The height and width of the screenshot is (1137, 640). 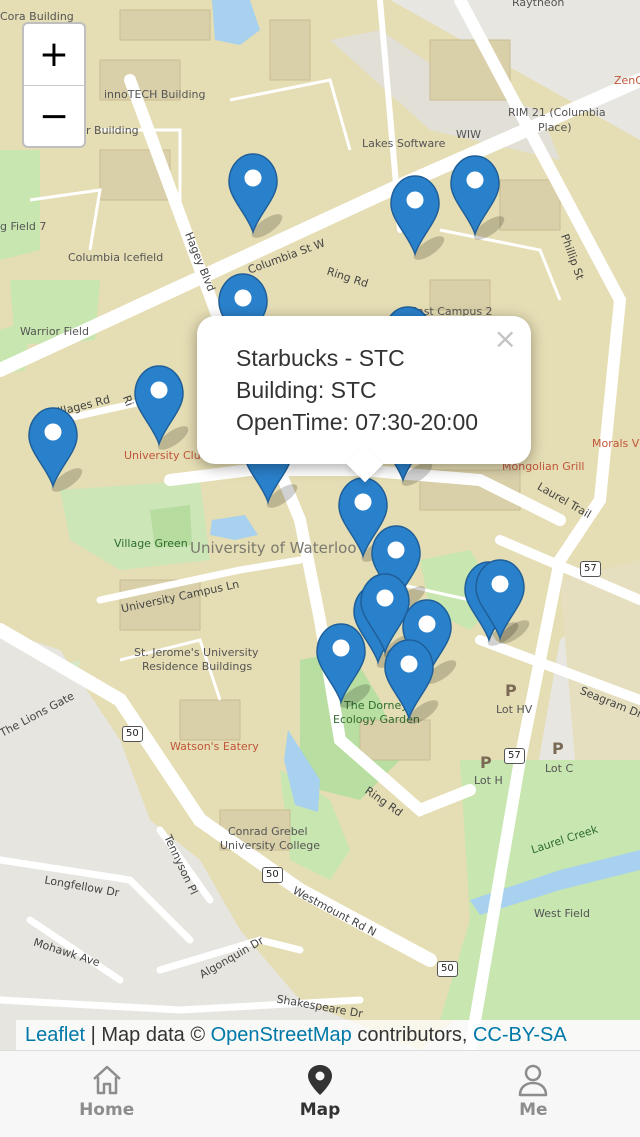 I want to click on tab-me-label: Me, so click(x=533, y=1110).